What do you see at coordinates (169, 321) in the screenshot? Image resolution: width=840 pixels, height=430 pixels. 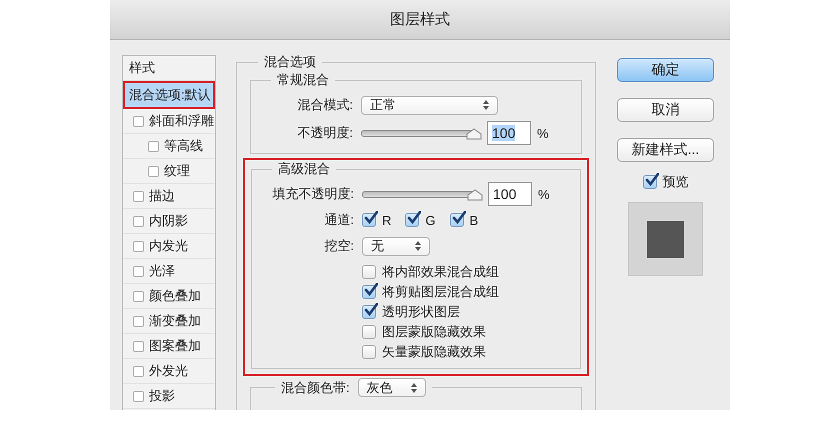 I see `sidebar-item: 渐变叠加` at bounding box center [169, 321].